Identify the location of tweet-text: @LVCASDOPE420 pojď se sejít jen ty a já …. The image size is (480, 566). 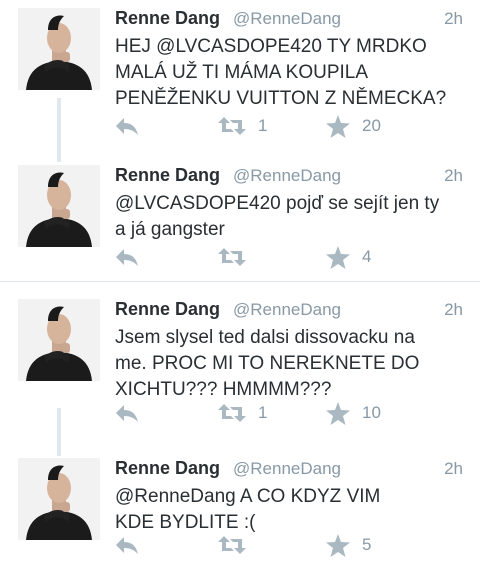
(277, 216).